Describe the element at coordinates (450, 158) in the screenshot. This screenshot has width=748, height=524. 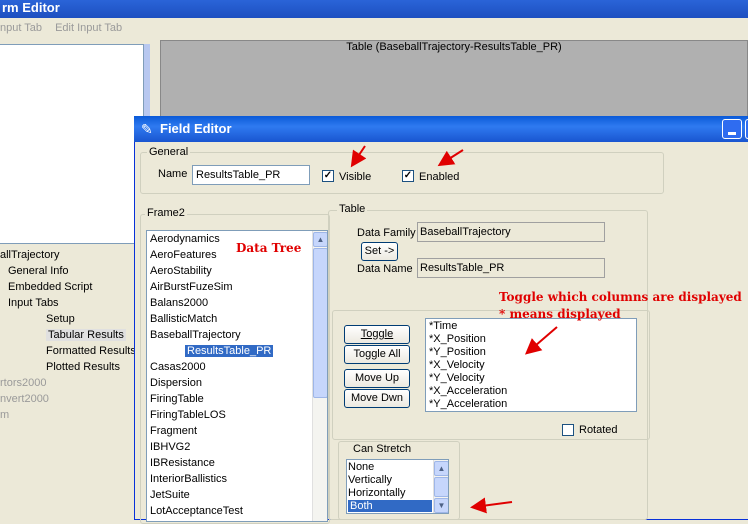
I see `arrow-to-enabled` at that location.